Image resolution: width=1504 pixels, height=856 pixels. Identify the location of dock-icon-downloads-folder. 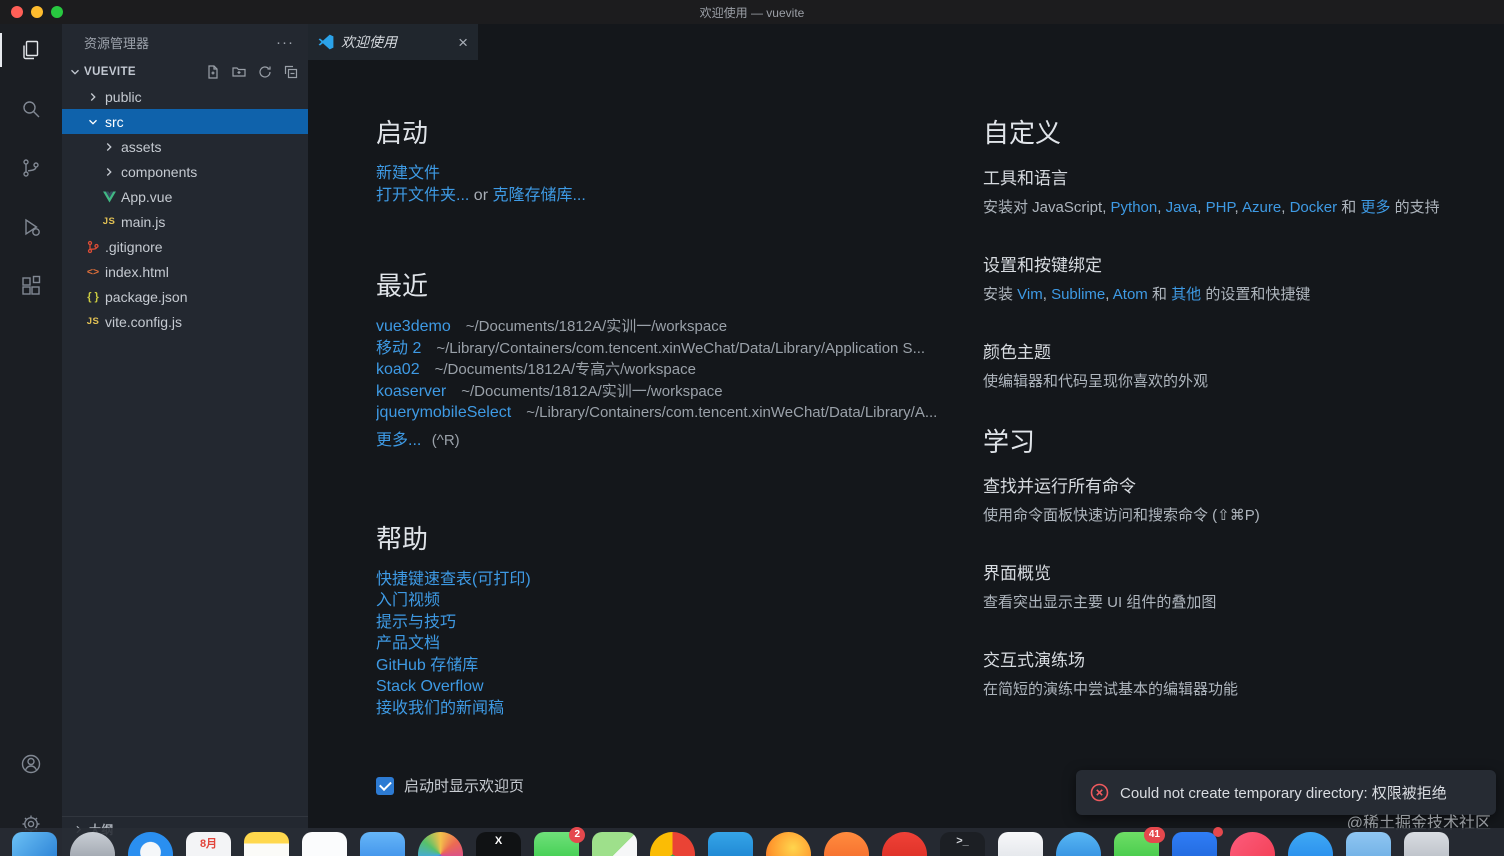
(1368, 844).